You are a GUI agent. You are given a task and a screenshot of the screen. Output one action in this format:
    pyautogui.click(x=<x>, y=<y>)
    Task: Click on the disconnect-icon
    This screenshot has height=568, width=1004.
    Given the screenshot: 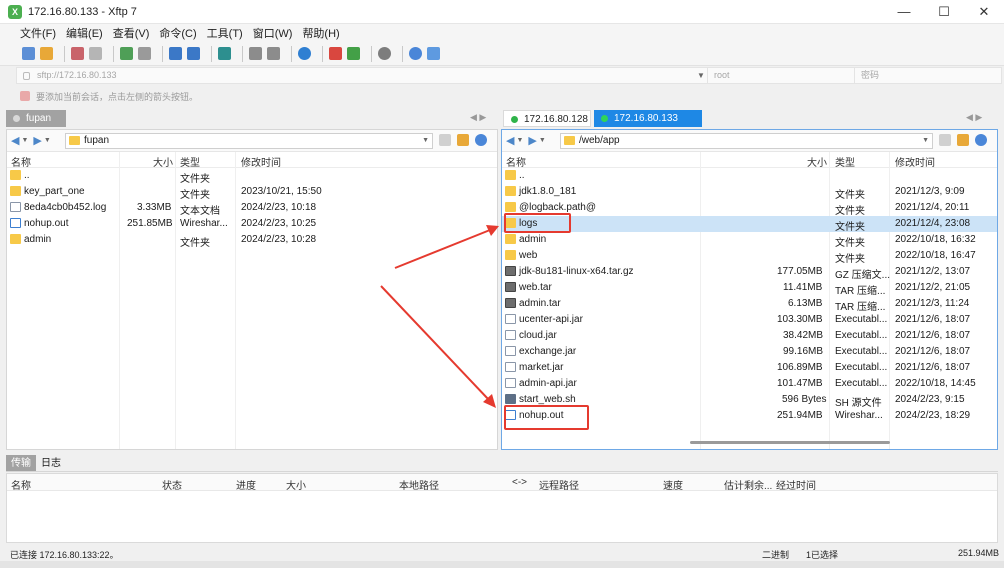 What is the action you would take?
    pyautogui.click(x=95, y=53)
    